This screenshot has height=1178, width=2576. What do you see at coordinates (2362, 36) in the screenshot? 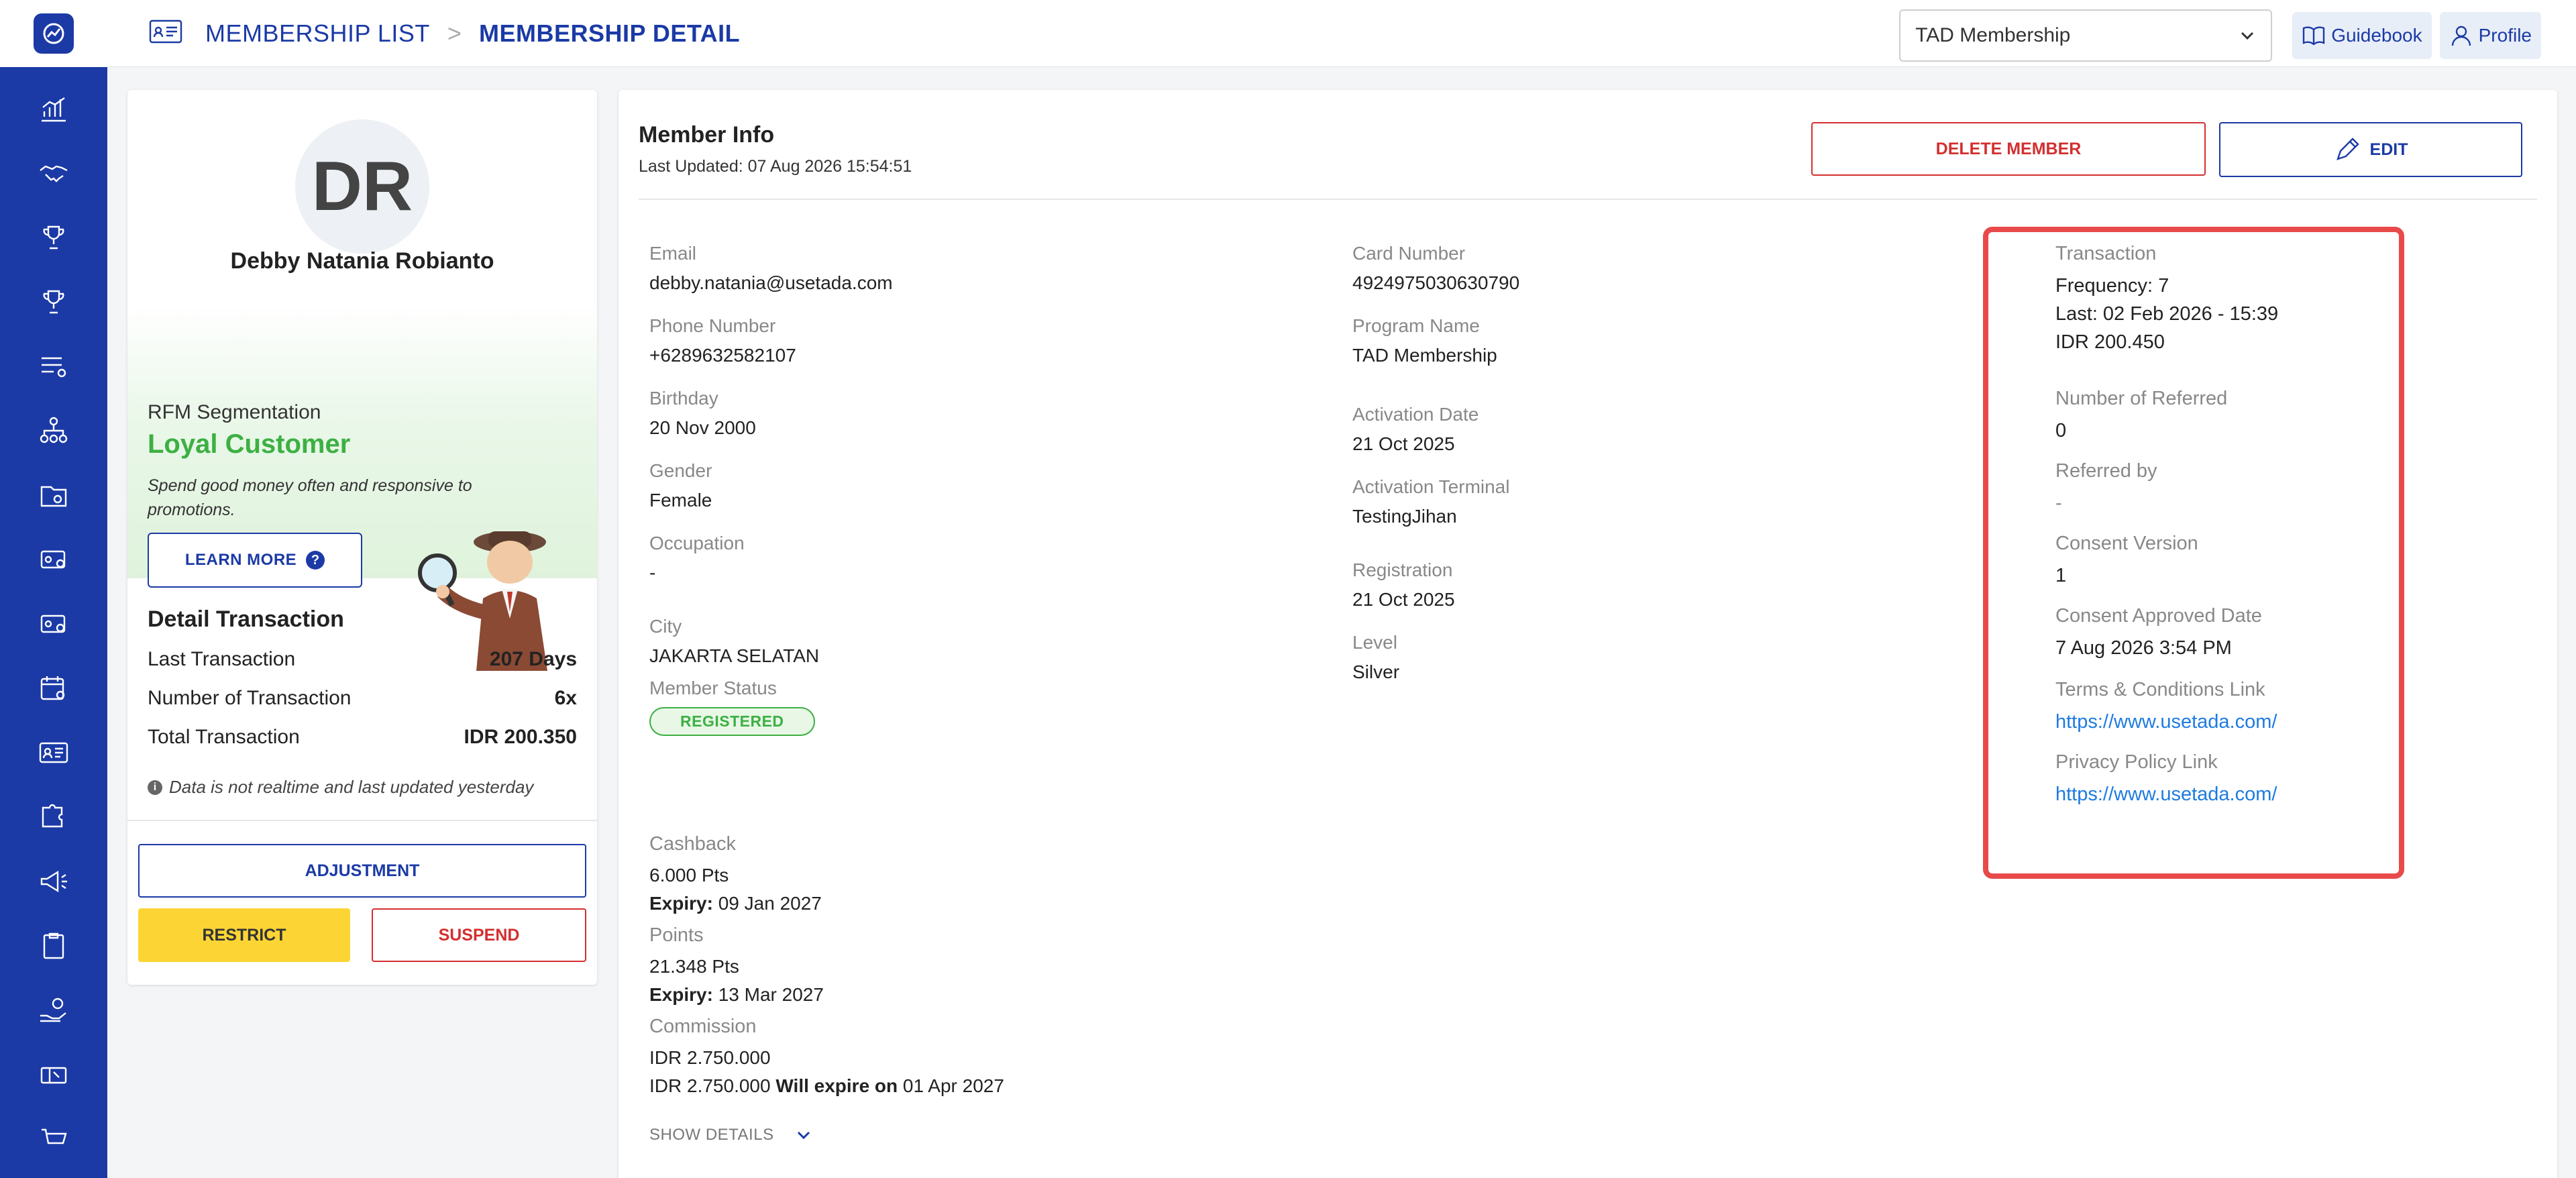
I see `guidebook-button: Guidebook` at bounding box center [2362, 36].